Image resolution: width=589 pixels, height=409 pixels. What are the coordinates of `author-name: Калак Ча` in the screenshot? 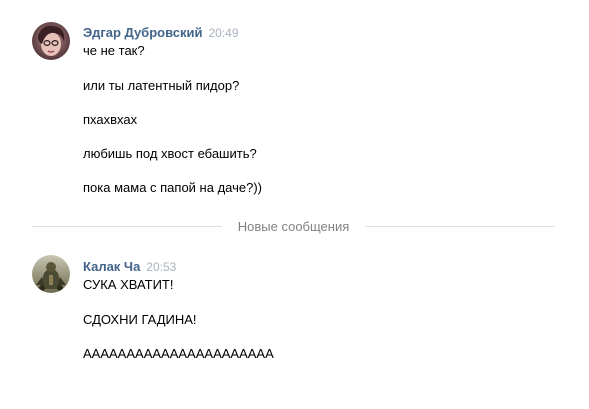 It's located at (111, 266).